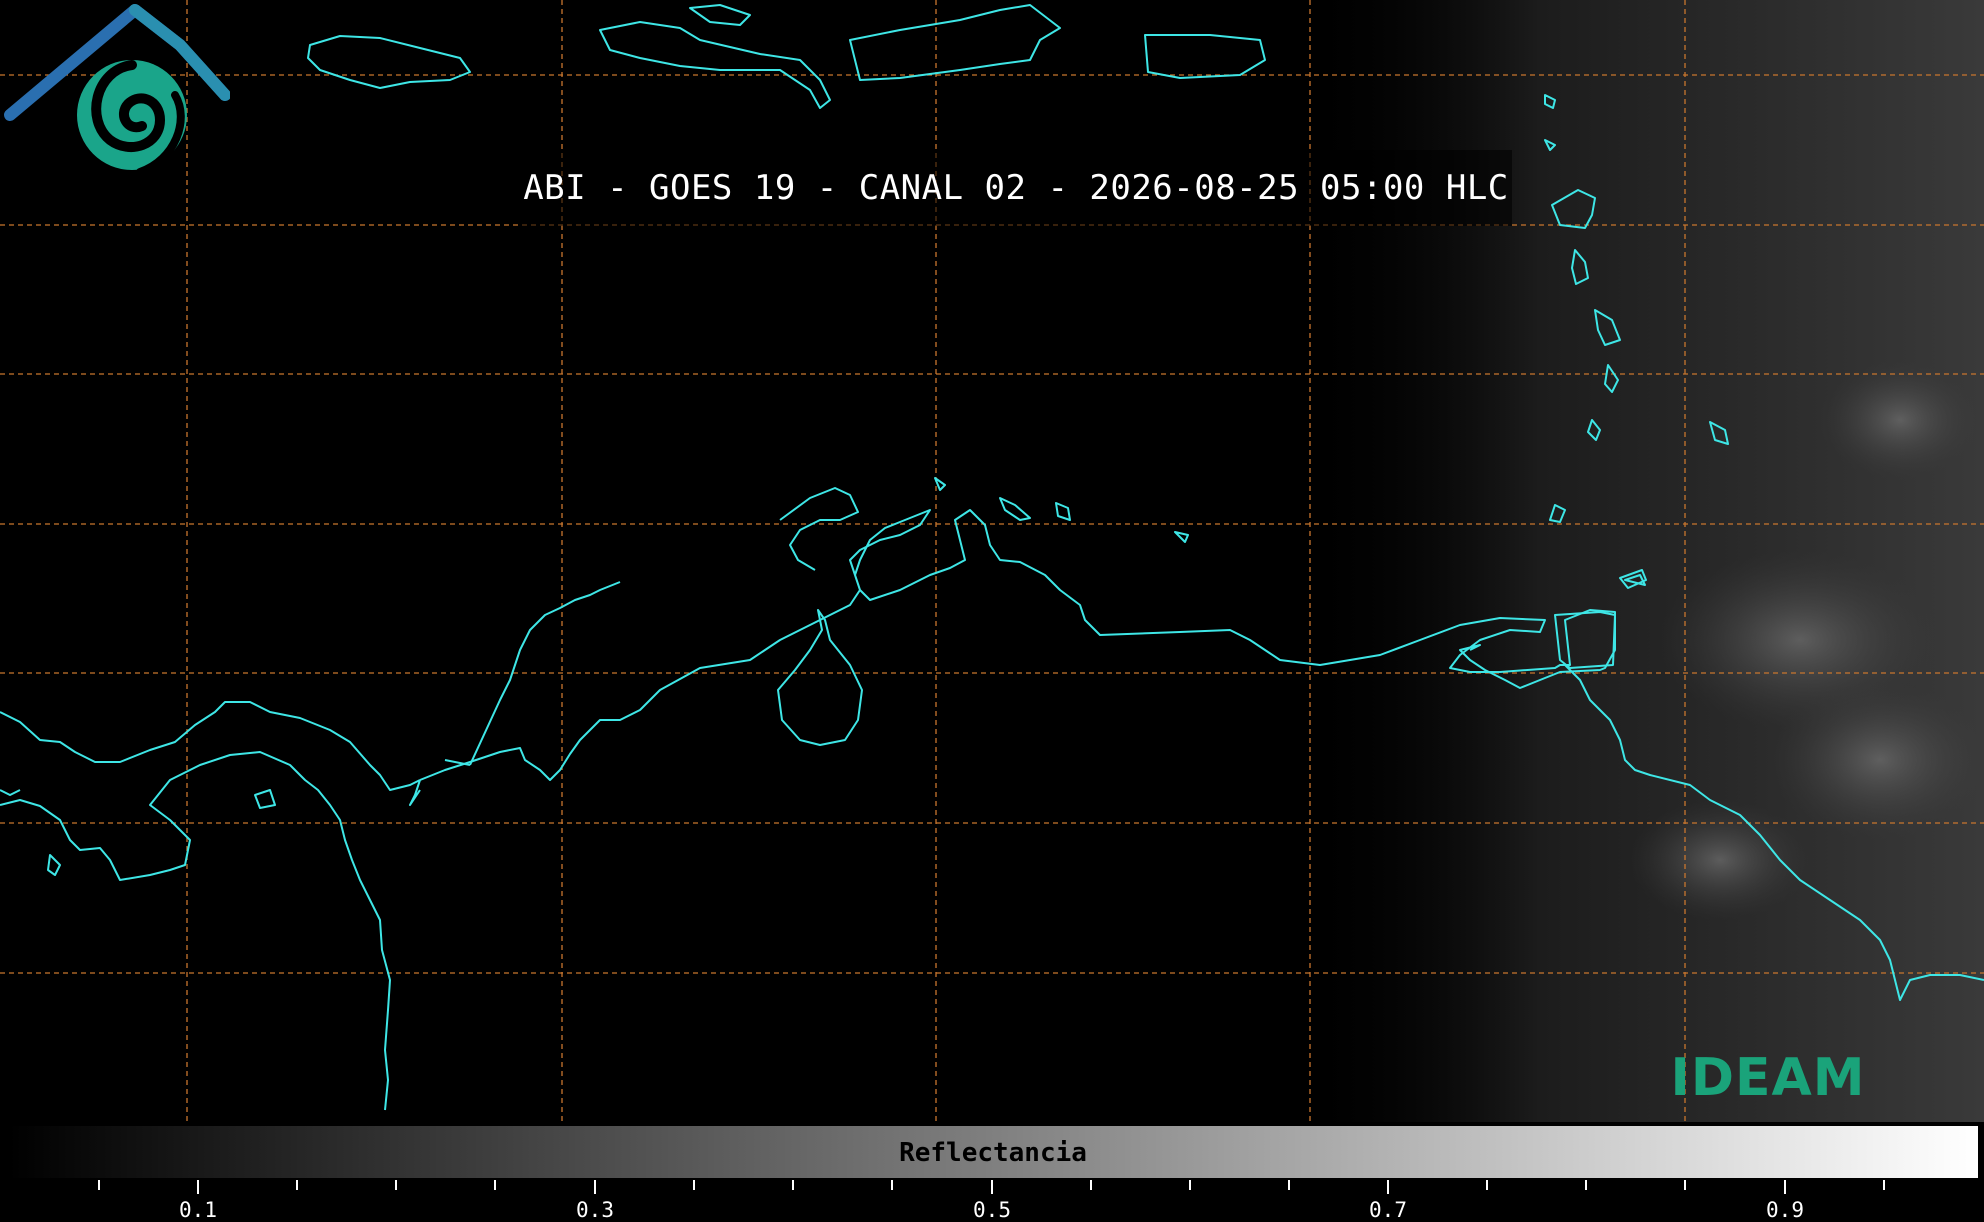  What do you see at coordinates (830, 56) in the screenshot?
I see `coastline-hispaniola` at bounding box center [830, 56].